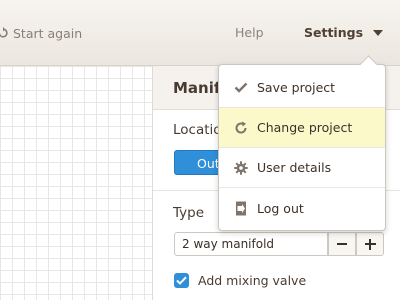  I want to click on decrement-button, so click(342, 244).